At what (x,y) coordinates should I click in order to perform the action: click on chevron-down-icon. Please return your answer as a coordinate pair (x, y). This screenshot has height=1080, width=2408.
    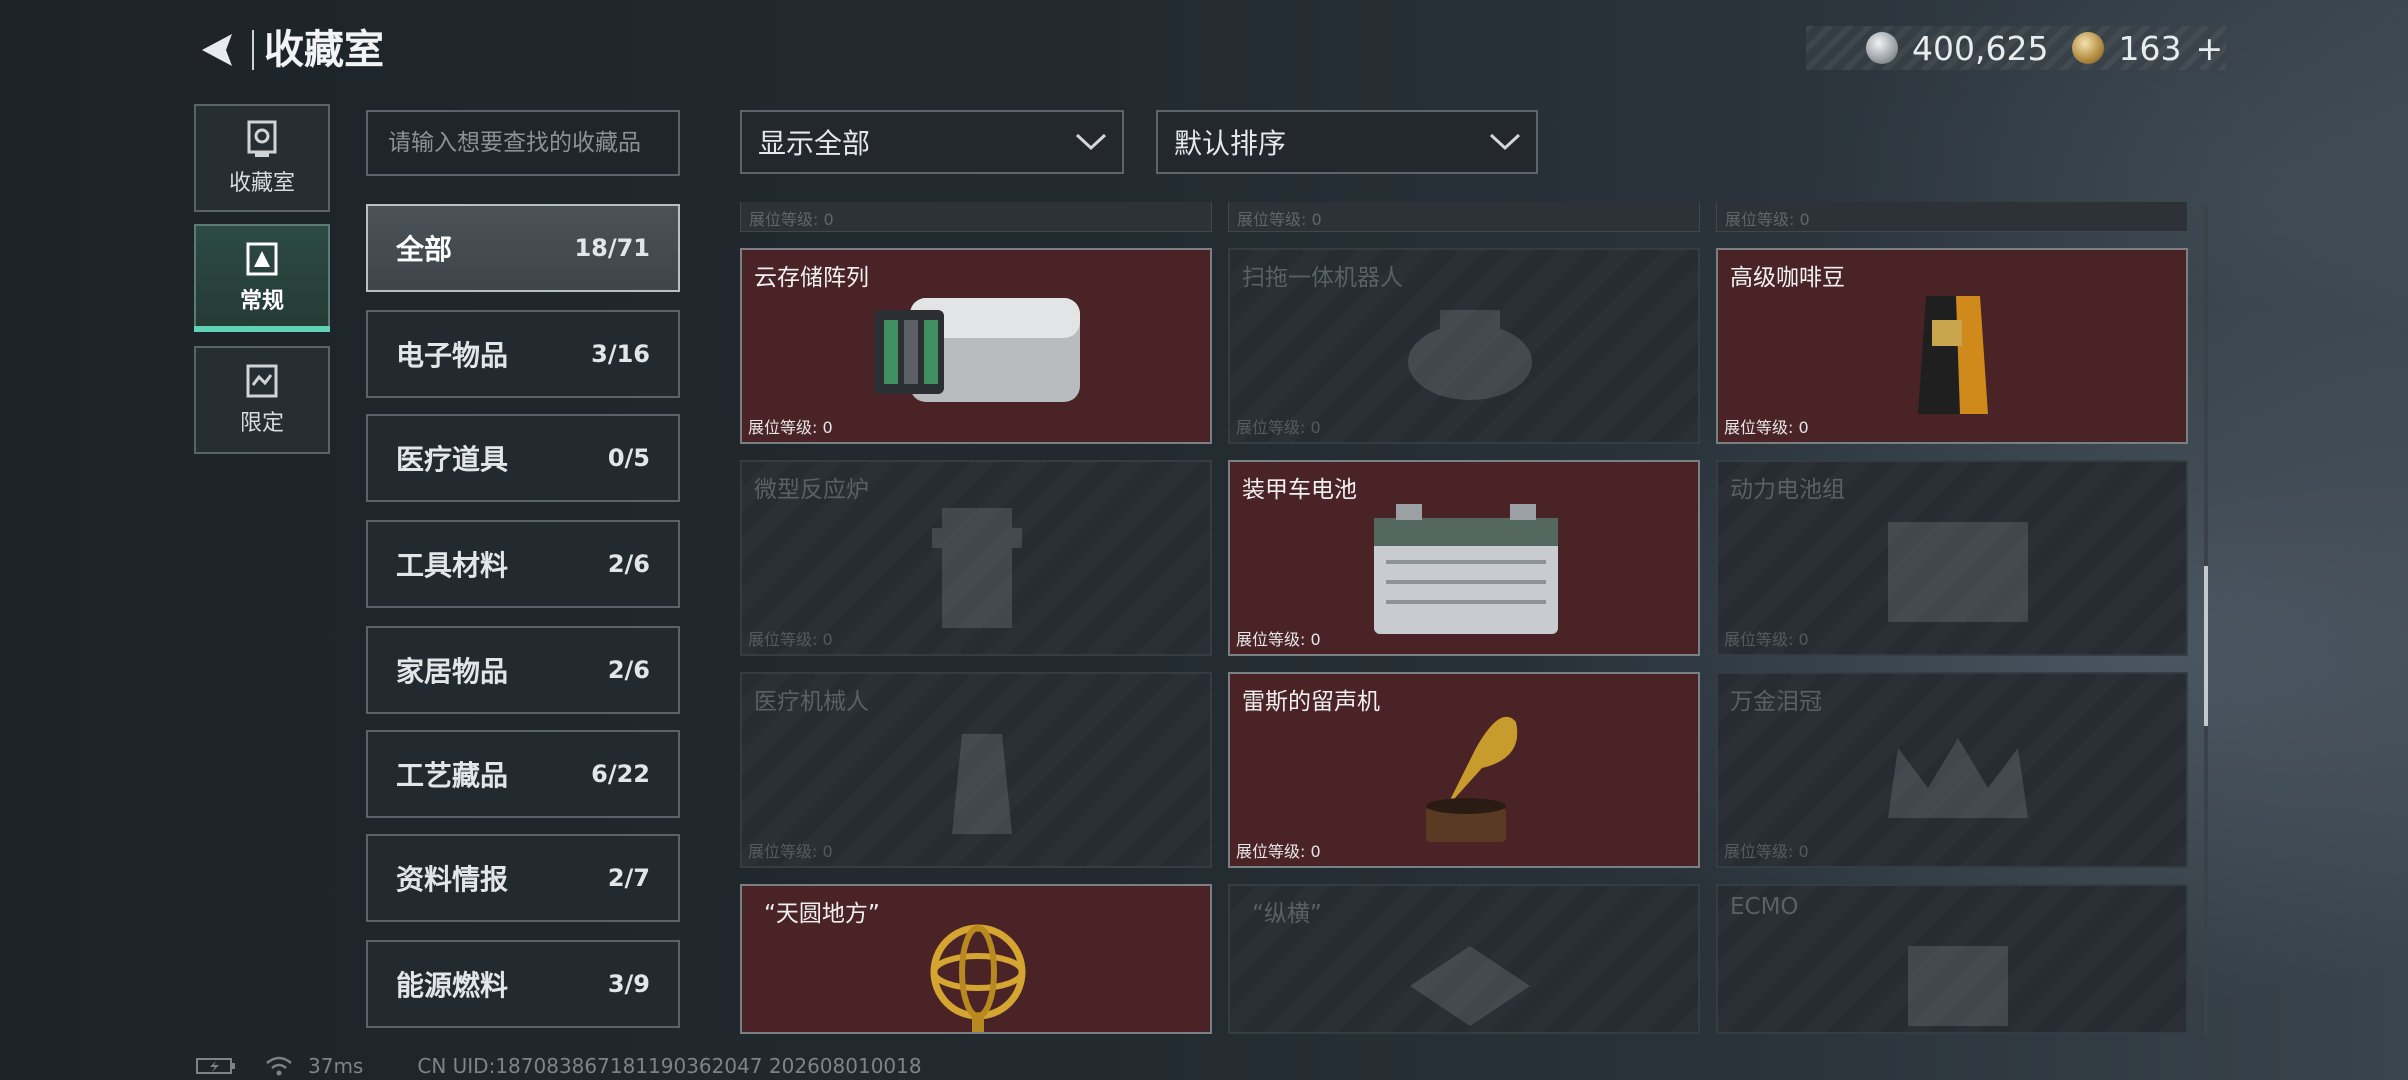
    Looking at the image, I should click on (1505, 142).